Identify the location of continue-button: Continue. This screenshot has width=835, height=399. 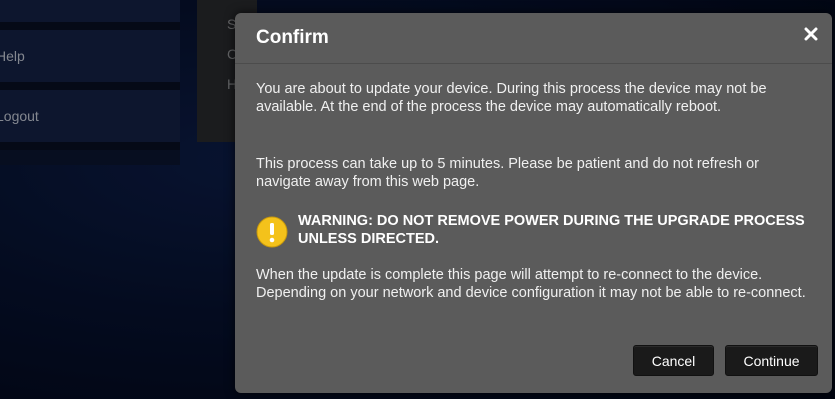
(771, 360).